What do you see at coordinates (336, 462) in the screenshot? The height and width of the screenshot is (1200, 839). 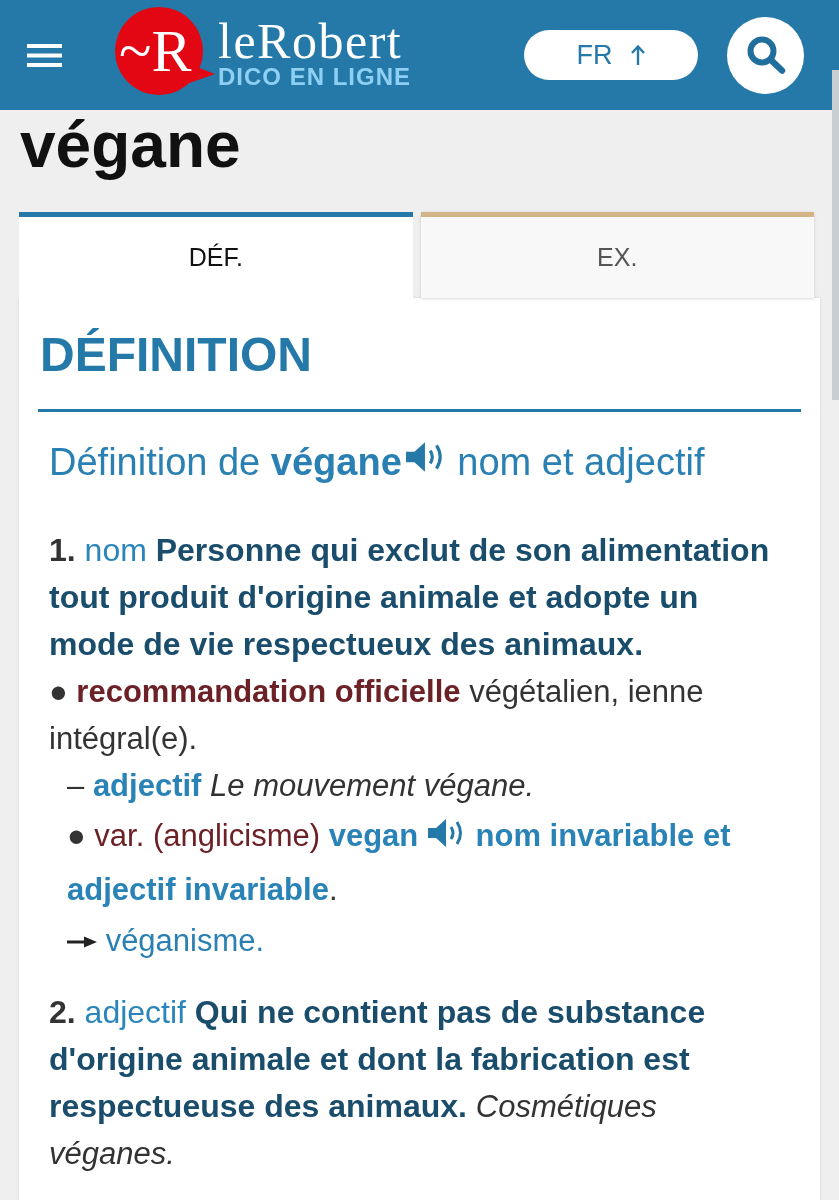 I see `headword-text: végane` at bounding box center [336, 462].